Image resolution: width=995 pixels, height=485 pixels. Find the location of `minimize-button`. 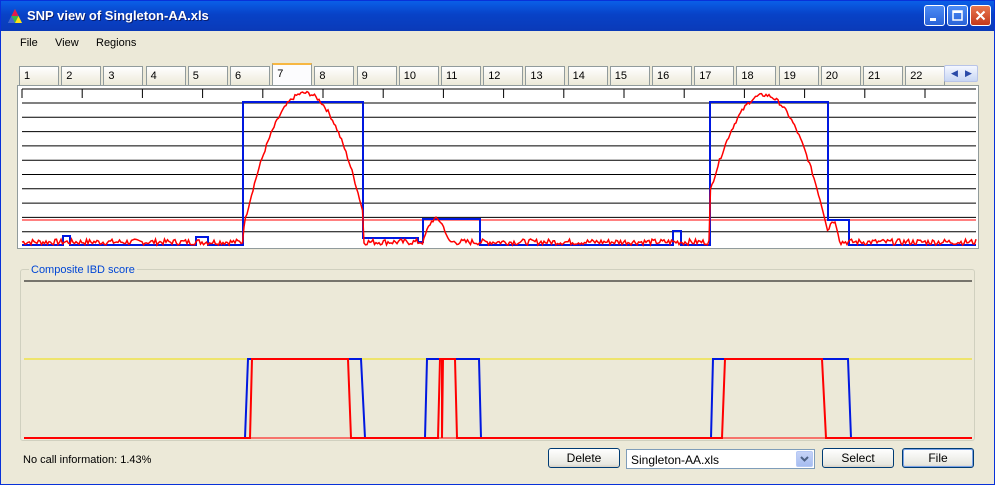

minimize-button is located at coordinates (934, 15).